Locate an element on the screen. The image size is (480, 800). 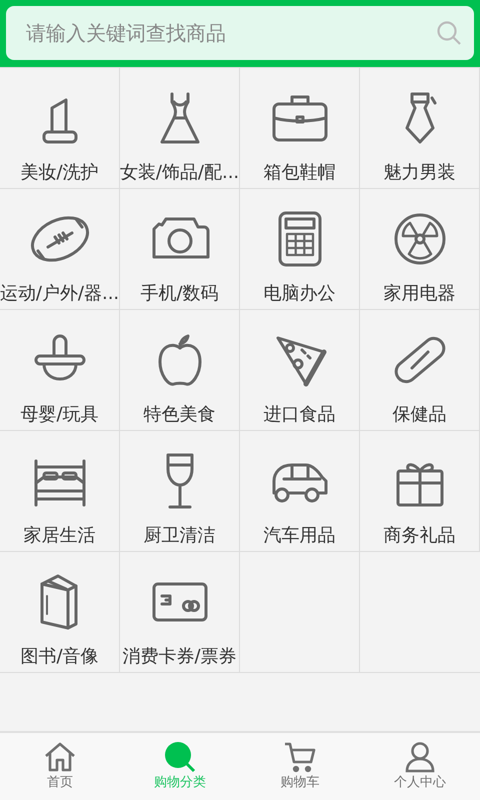
category-item: 汽车用品 is located at coordinates (300, 491).